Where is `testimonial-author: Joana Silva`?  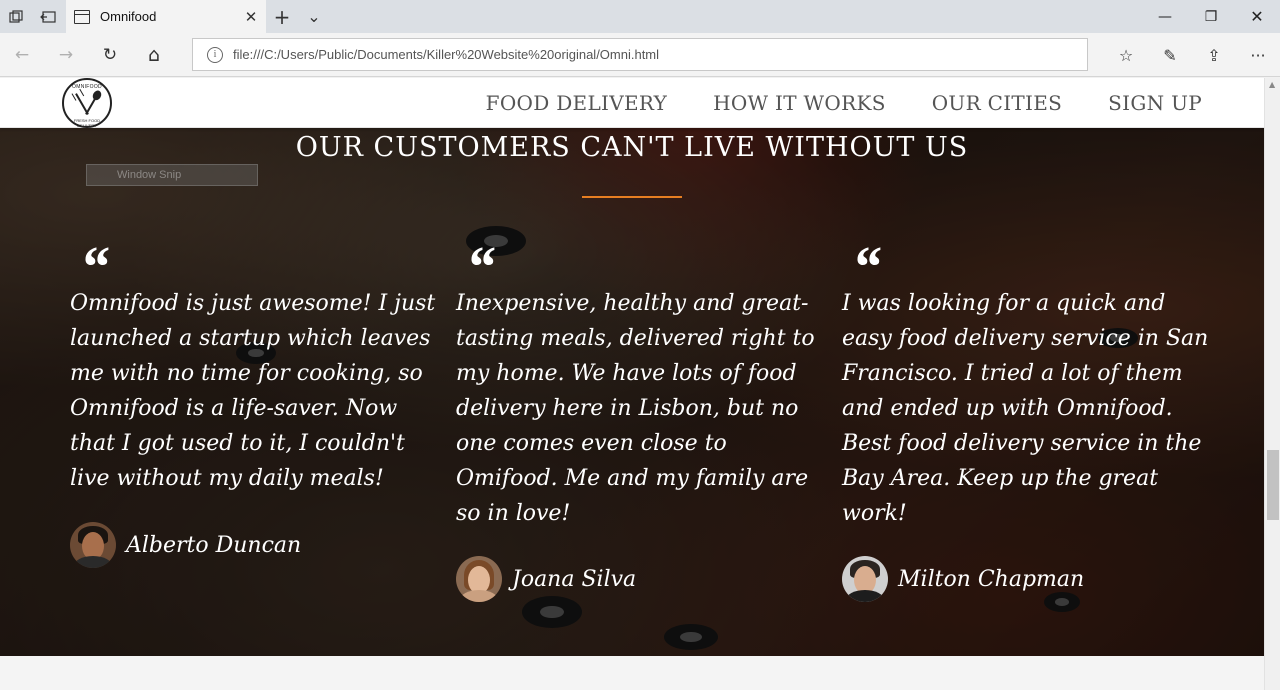 testimonial-author: Joana Silva is located at coordinates (546, 579).